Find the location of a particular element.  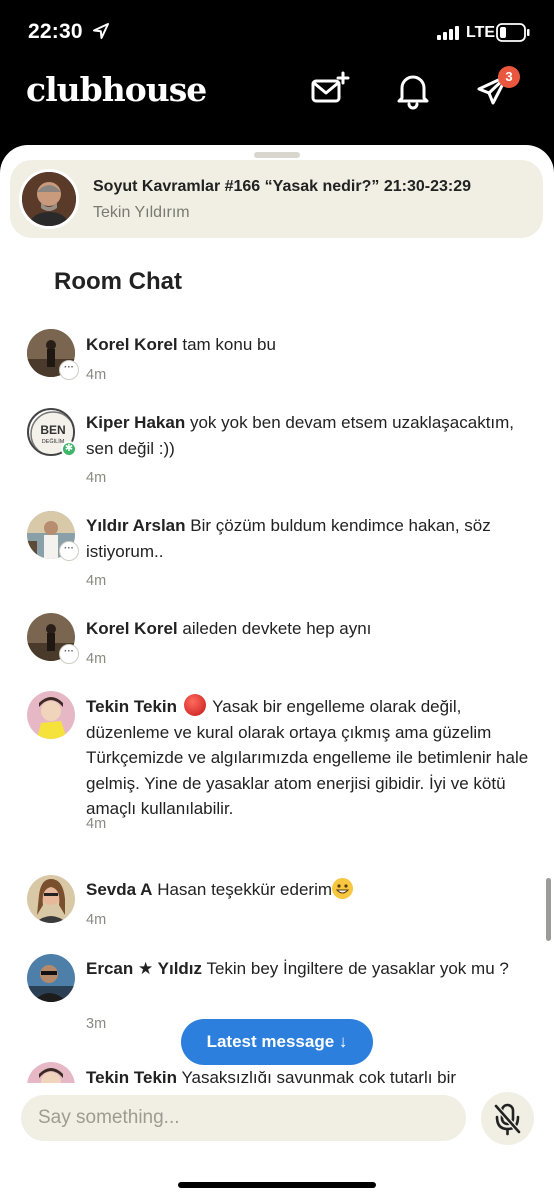

clubhouse-logo: clubhouse is located at coordinates (116, 89).